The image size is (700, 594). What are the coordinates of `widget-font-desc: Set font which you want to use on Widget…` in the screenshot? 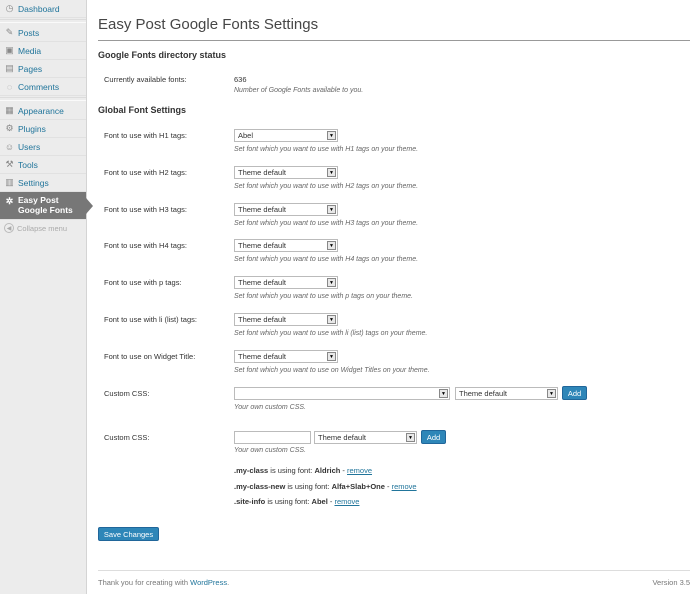 It's located at (332, 370).